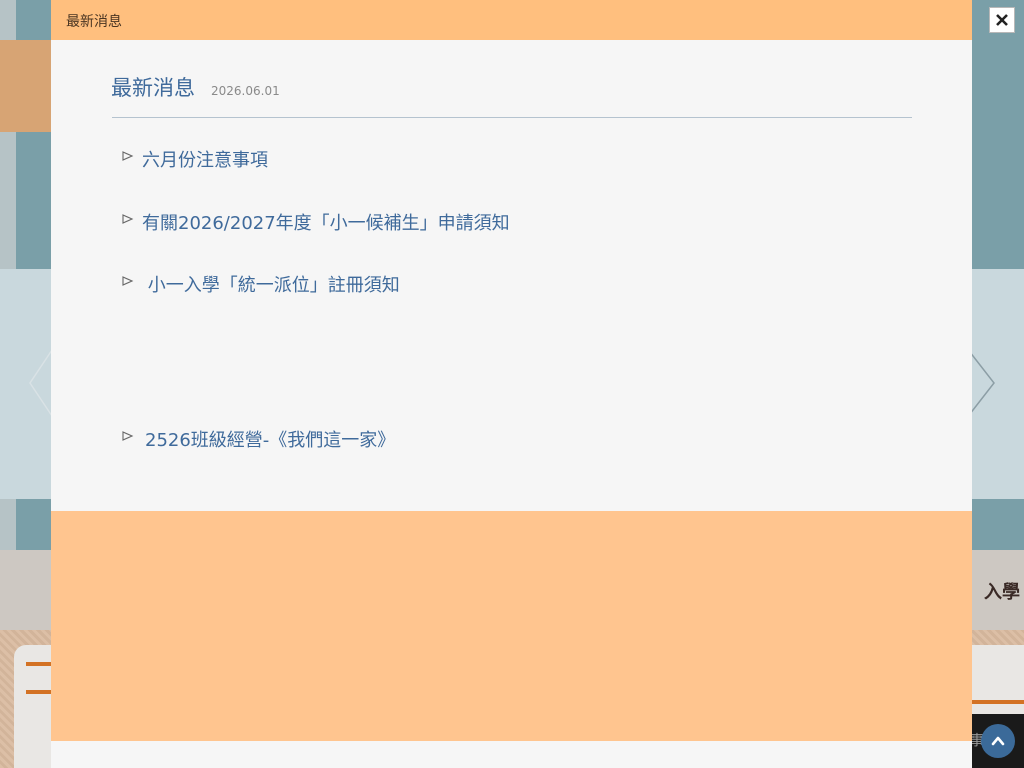  I want to click on news-item: 六月份注意事項, so click(195, 161).